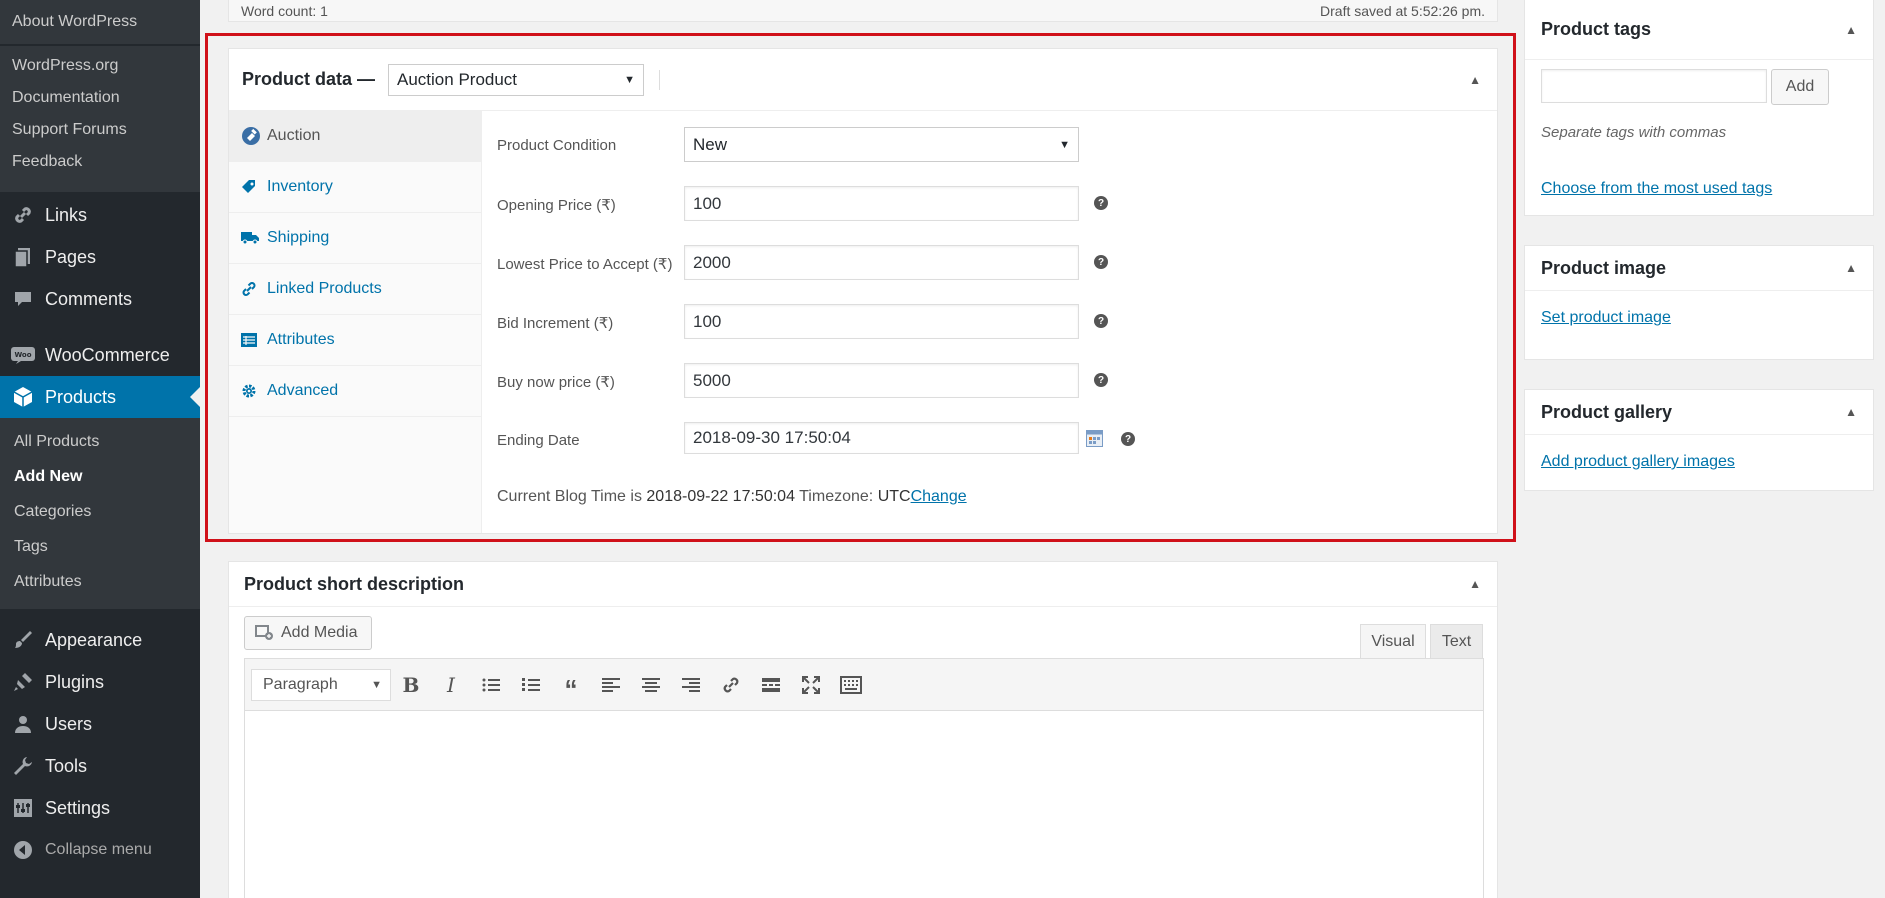  Describe the element at coordinates (863, 11) in the screenshot. I see `editor-status-bar: Word count: 1 Draft saved at 5:52:26 pm.` at that location.